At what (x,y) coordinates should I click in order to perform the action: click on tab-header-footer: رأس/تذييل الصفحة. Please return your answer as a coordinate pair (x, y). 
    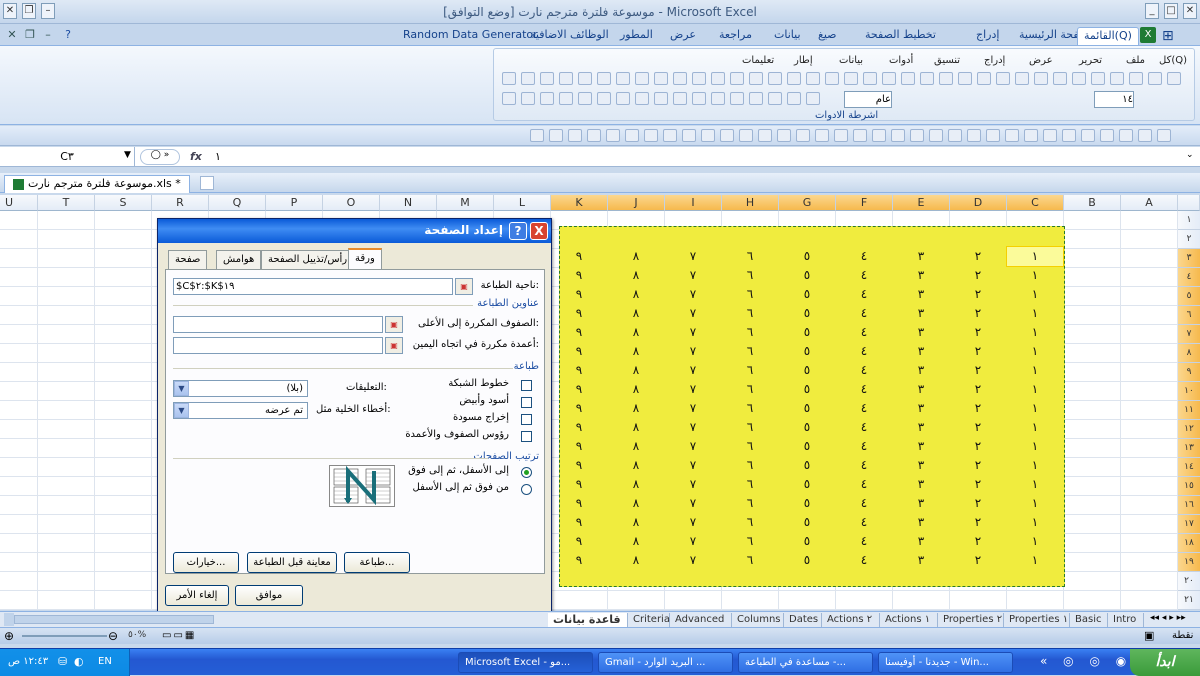
    Looking at the image, I should click on (308, 259).